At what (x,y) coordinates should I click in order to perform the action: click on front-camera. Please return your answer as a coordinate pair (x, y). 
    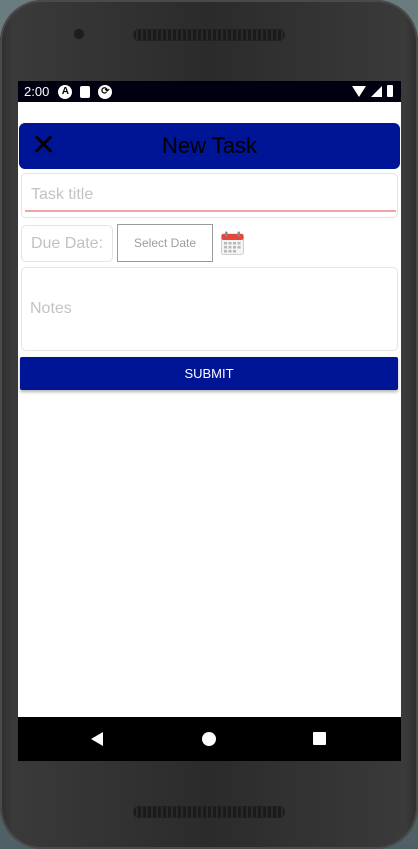
    Looking at the image, I should click on (79, 34).